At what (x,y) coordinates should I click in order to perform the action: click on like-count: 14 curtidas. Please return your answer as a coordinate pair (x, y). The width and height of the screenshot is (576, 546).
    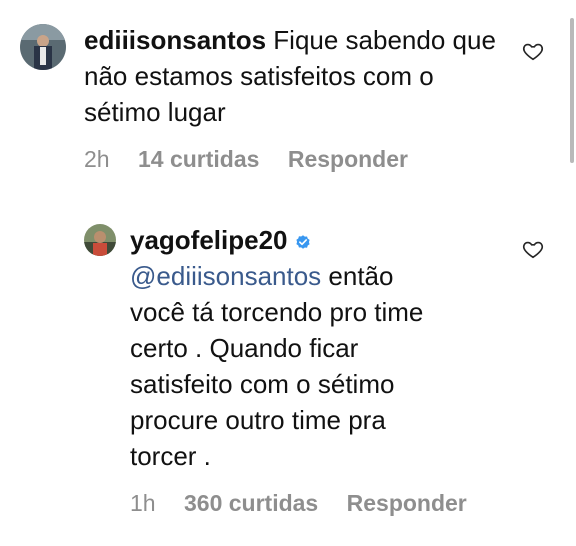
    Looking at the image, I should click on (198, 159).